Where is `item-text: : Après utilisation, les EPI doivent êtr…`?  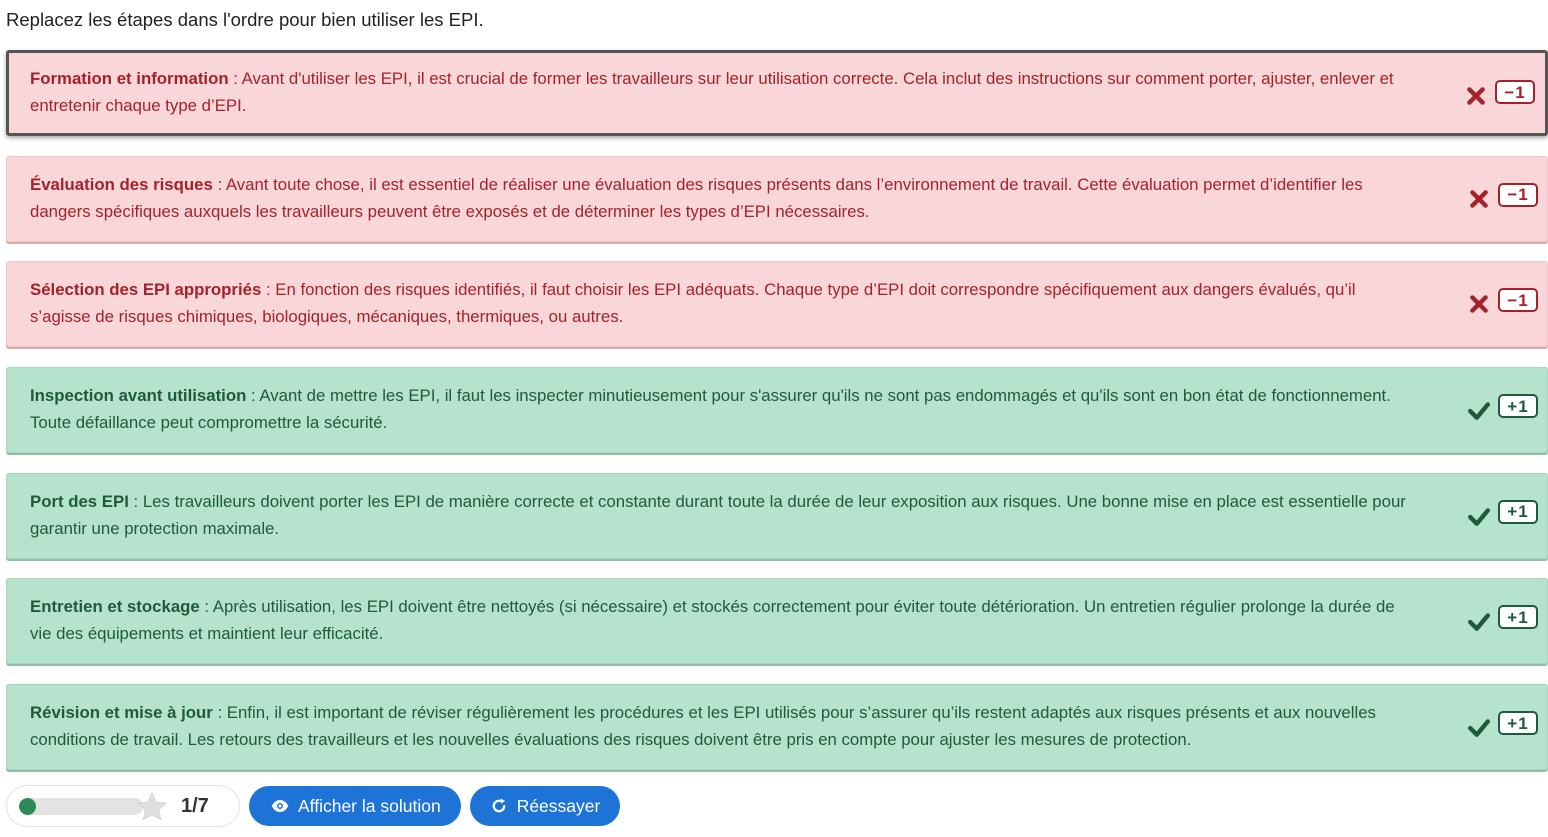 item-text: : Après utilisation, les EPI doivent êtr… is located at coordinates (712, 620).